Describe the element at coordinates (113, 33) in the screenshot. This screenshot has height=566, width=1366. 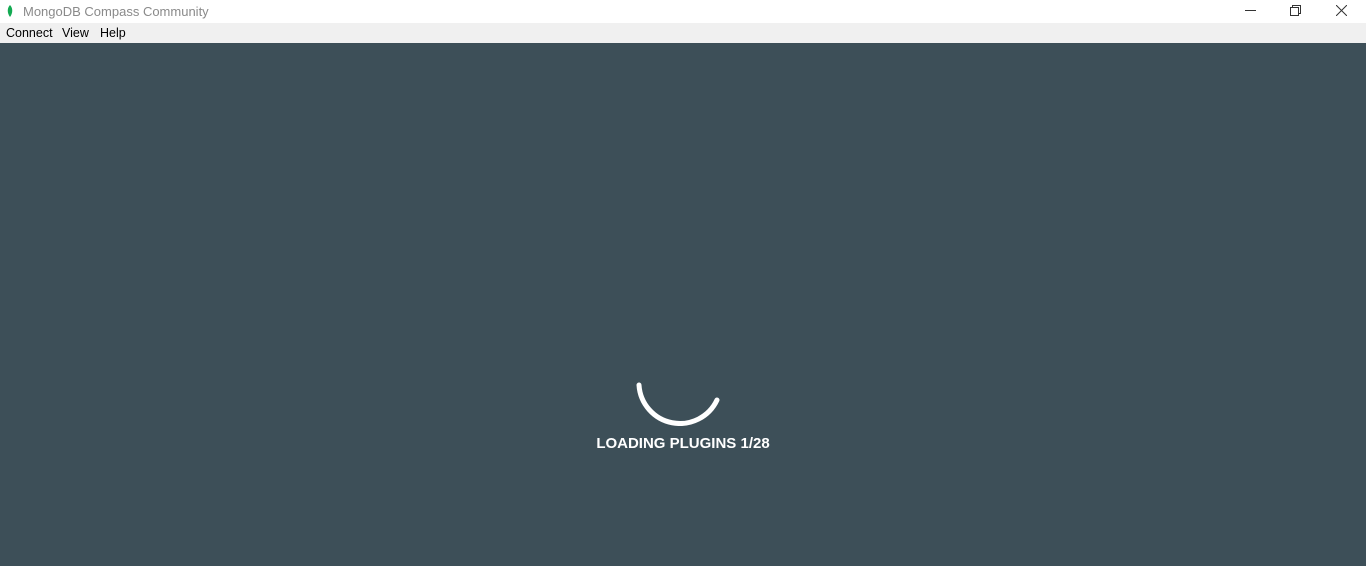
I see `menu-help: Help` at that location.